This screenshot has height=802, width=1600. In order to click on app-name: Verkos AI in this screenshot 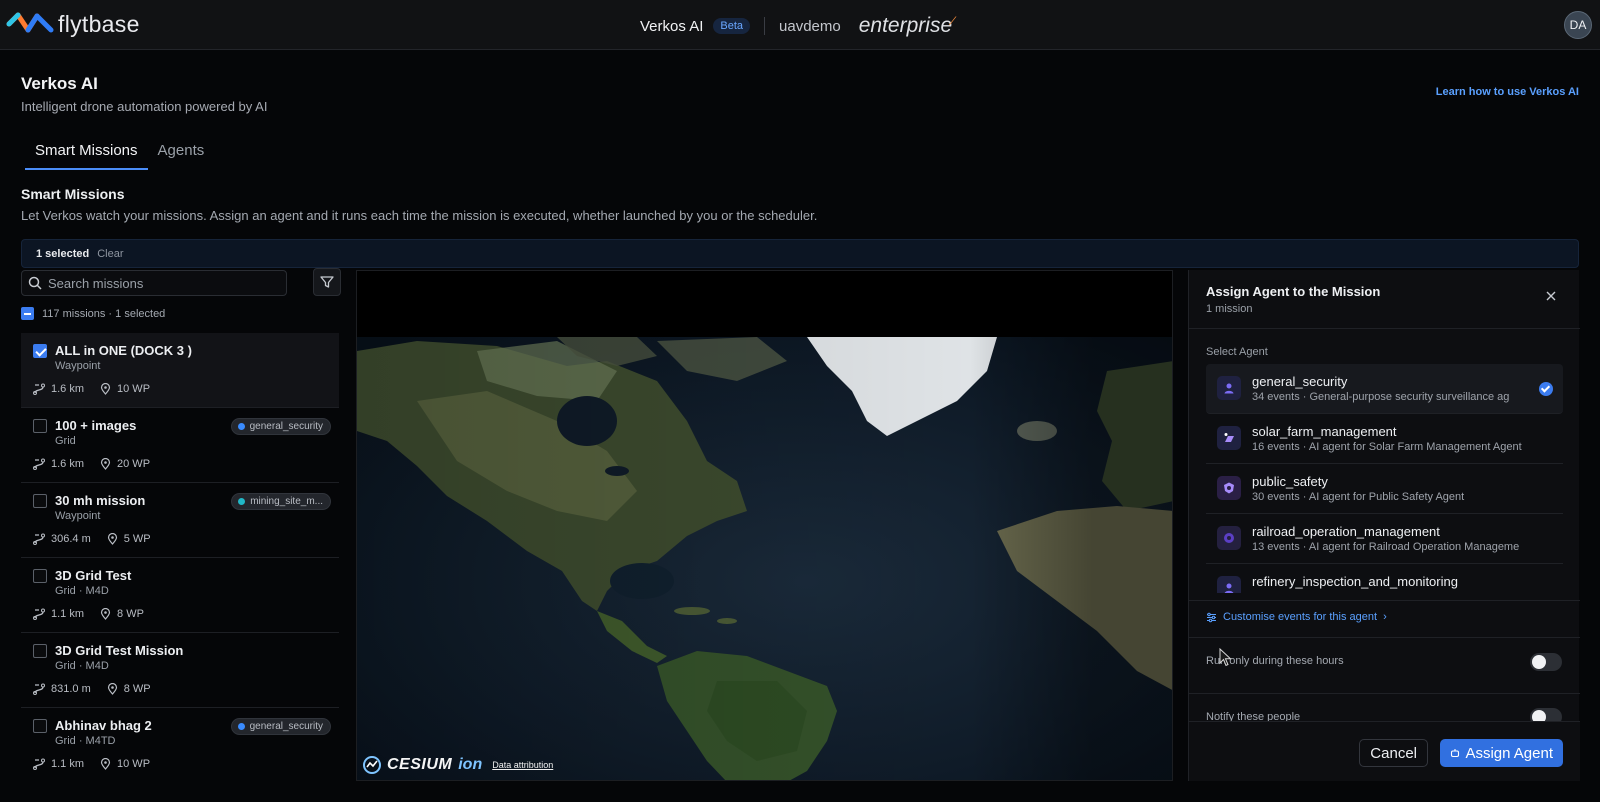, I will do `click(672, 26)`.